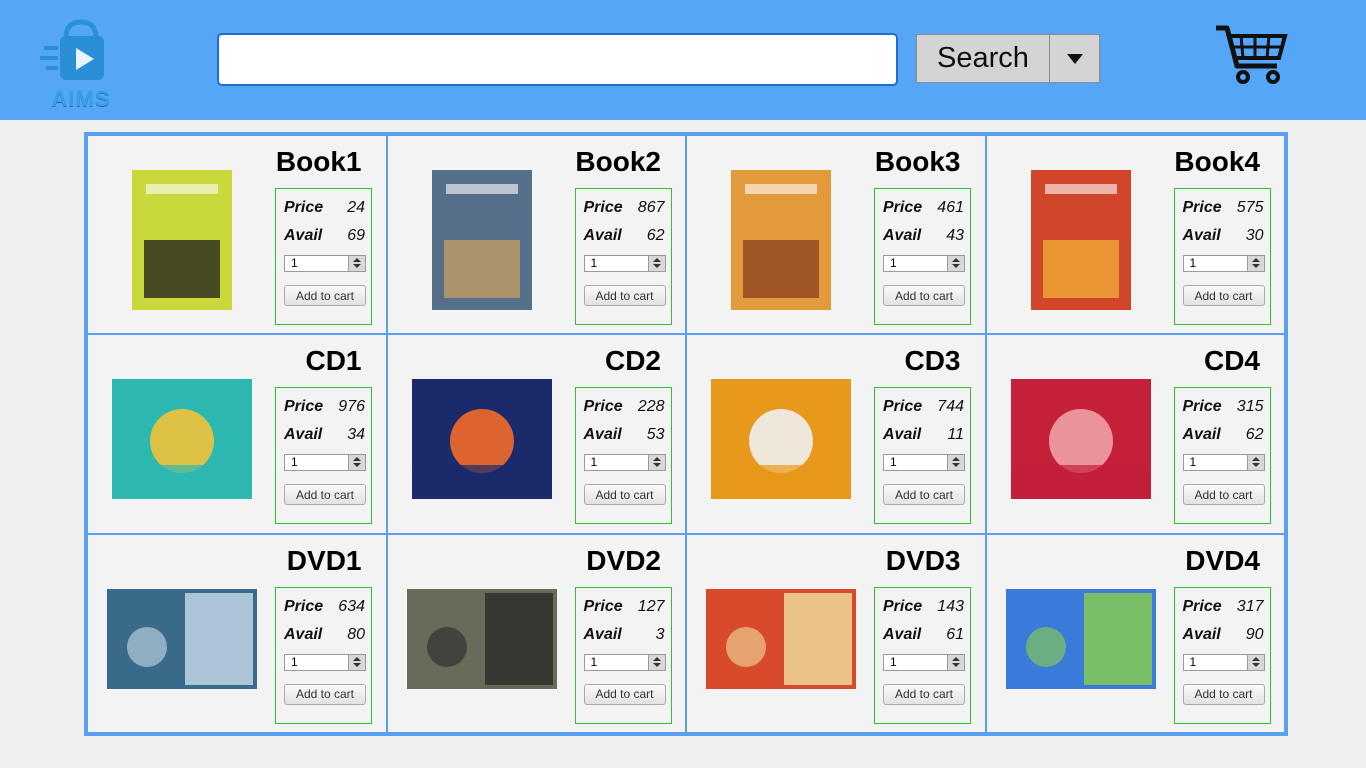 The width and height of the screenshot is (1366, 768). I want to click on product-card: DVD4 Price 317 Avail 90 1 Add to cart, so click(1135, 633).